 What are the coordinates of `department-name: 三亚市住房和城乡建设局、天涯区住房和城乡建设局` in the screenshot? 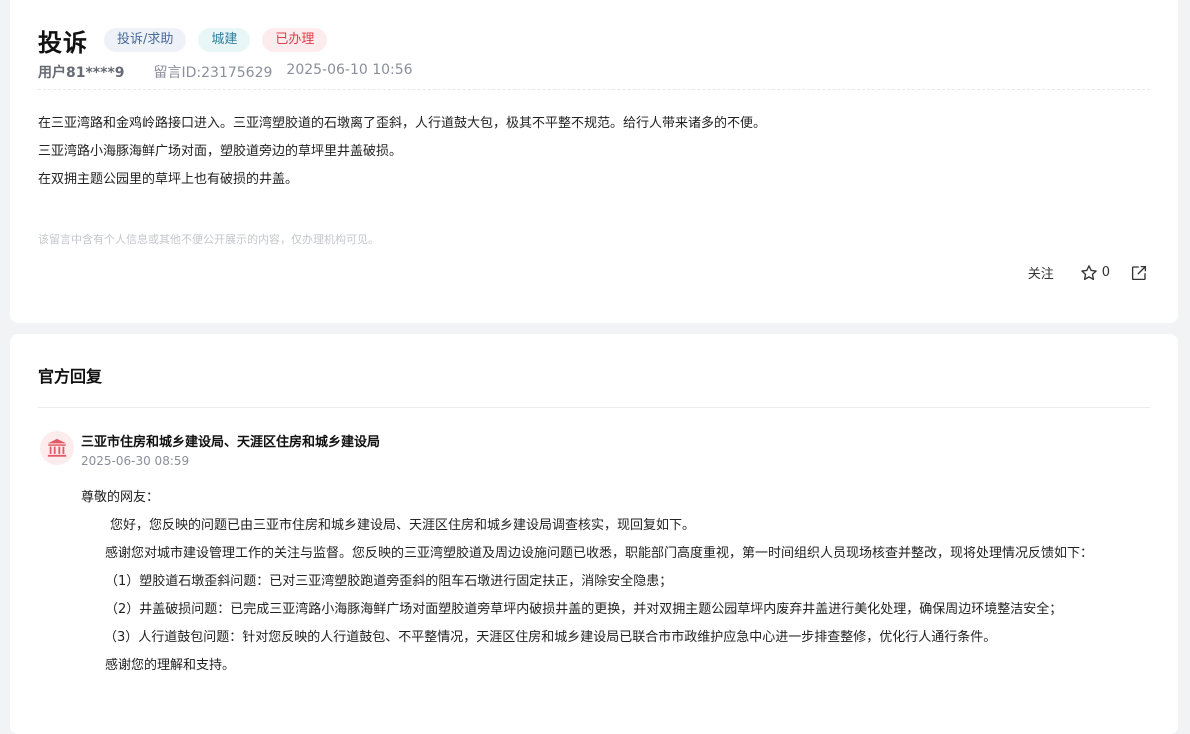 It's located at (231, 442).